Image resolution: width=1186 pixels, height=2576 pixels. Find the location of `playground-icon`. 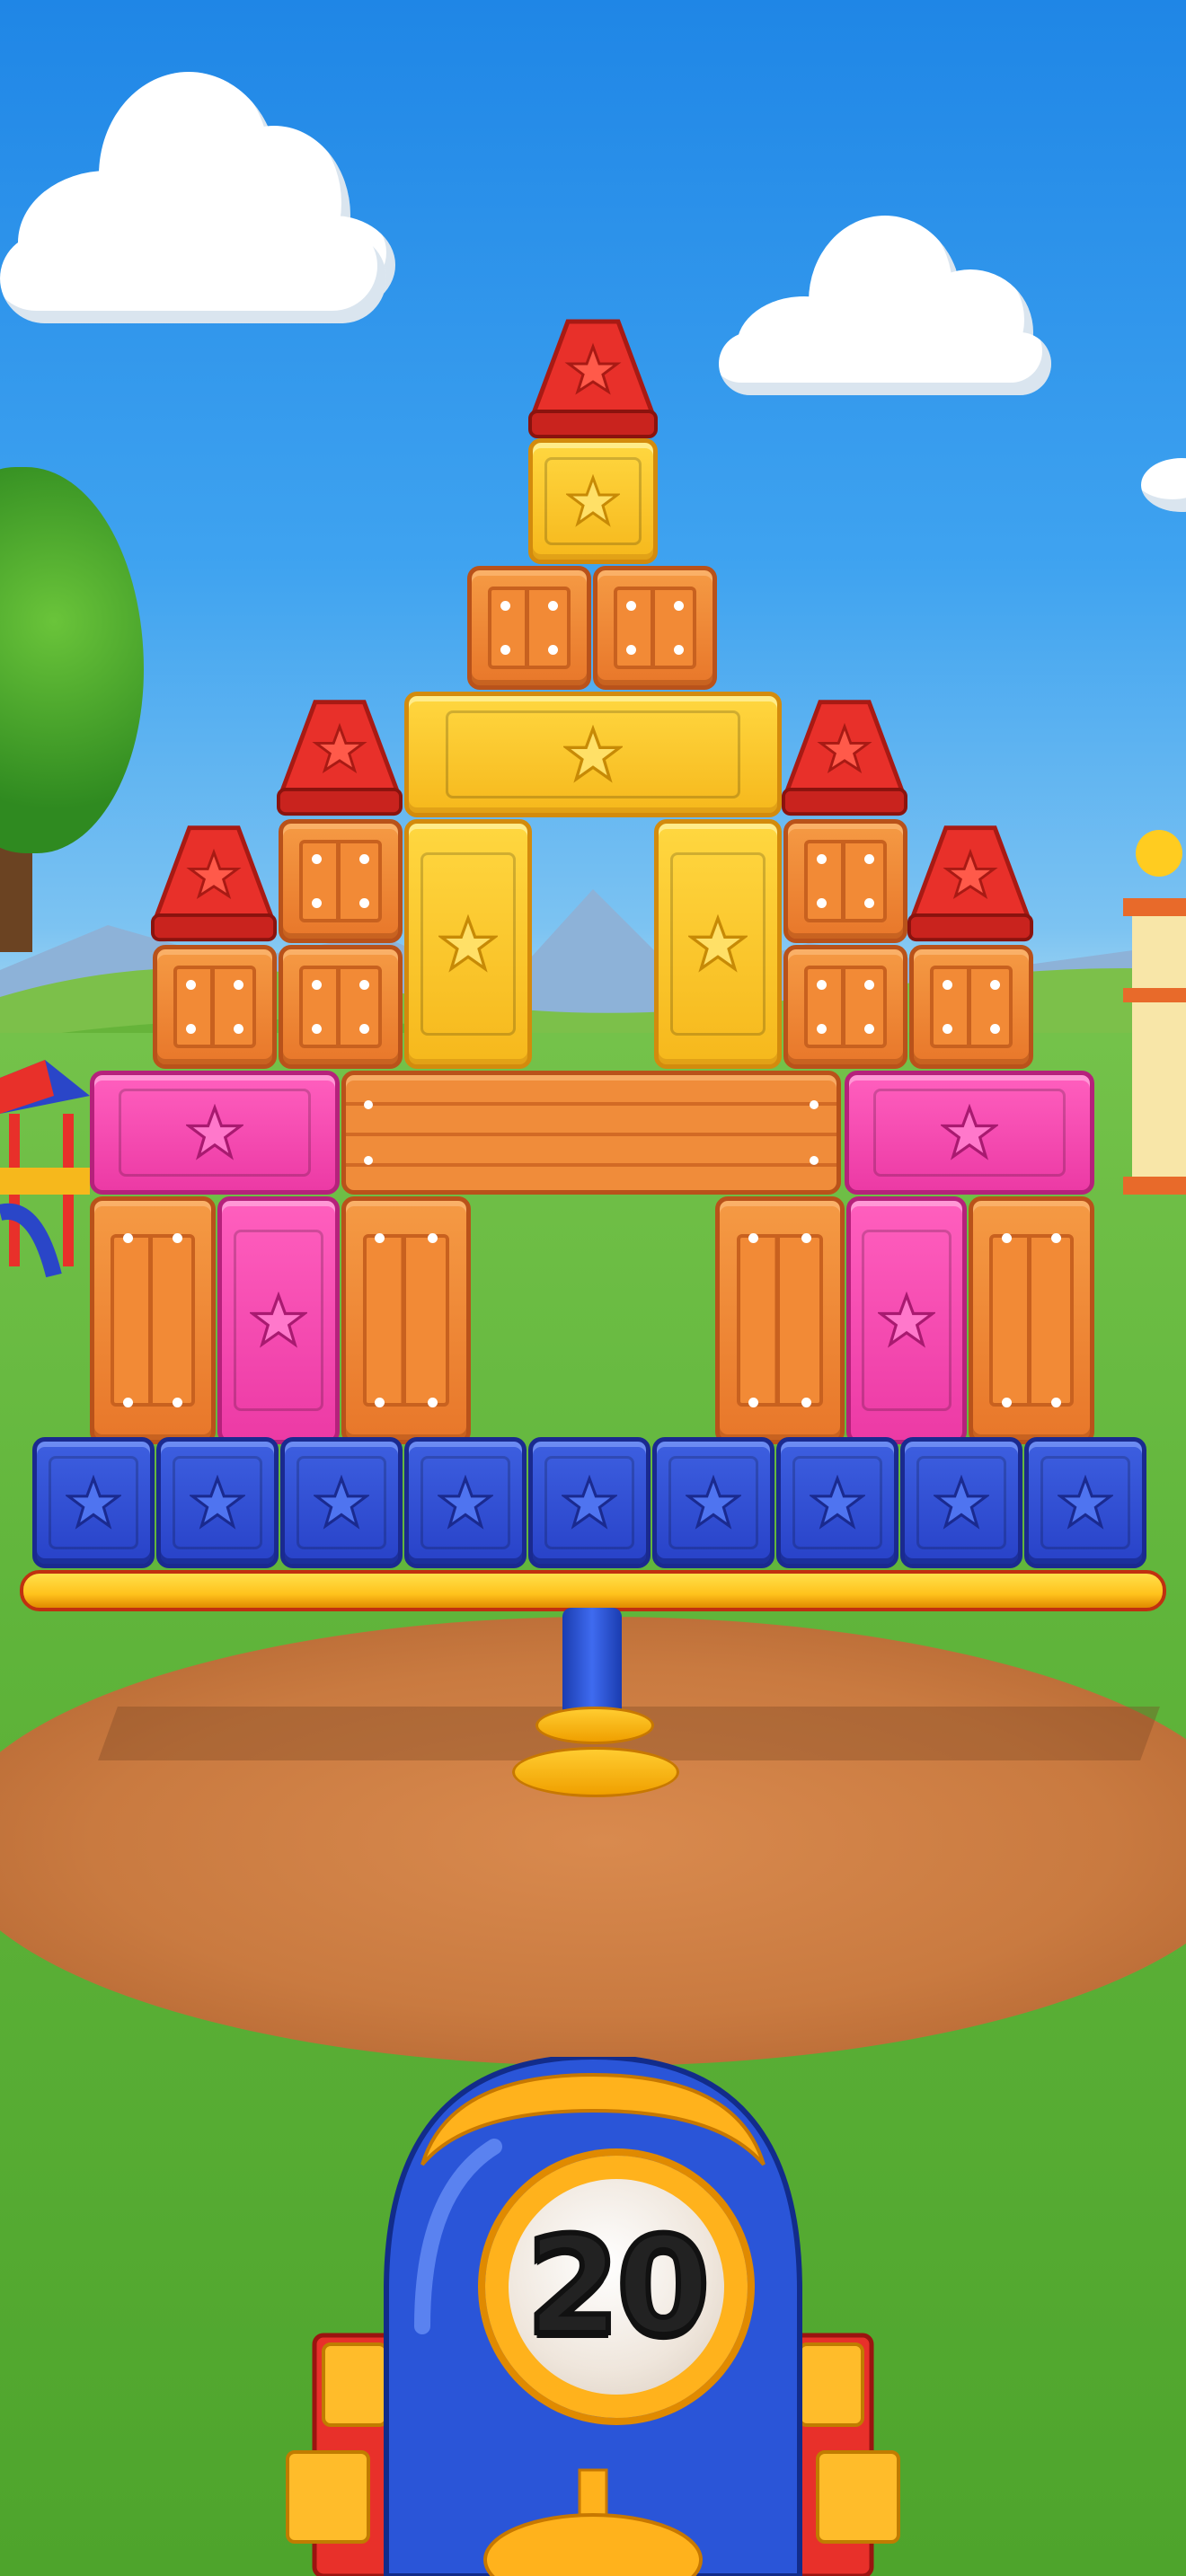

playground-icon is located at coordinates (45, 1169).